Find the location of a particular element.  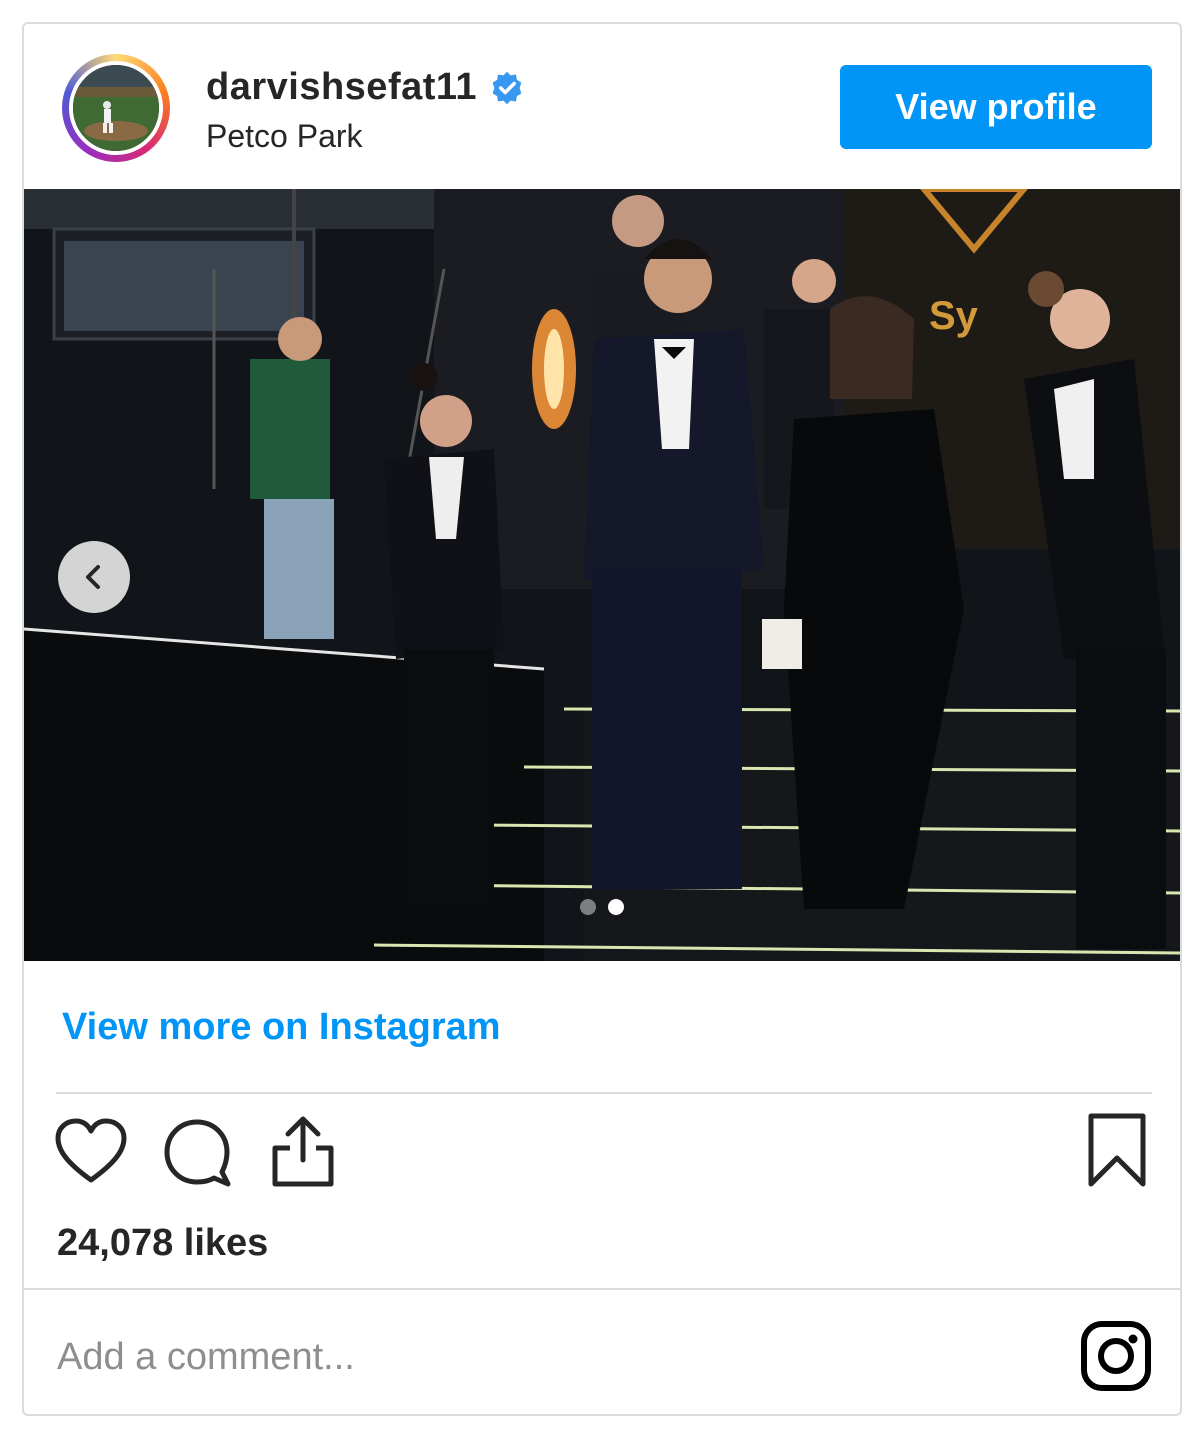

username: darvishsefat11 is located at coordinates (341, 87).